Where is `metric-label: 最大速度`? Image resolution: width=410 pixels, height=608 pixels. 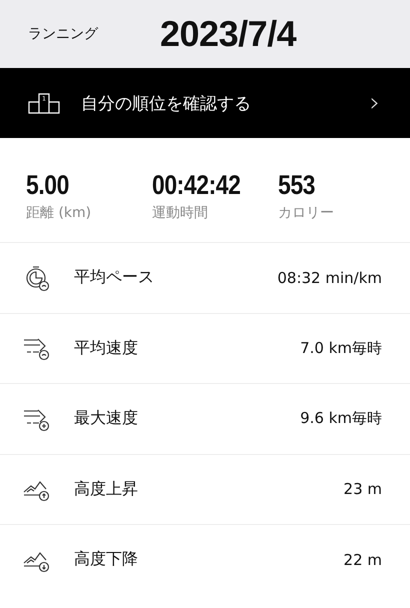
metric-label: 最大速度 is located at coordinates (106, 419).